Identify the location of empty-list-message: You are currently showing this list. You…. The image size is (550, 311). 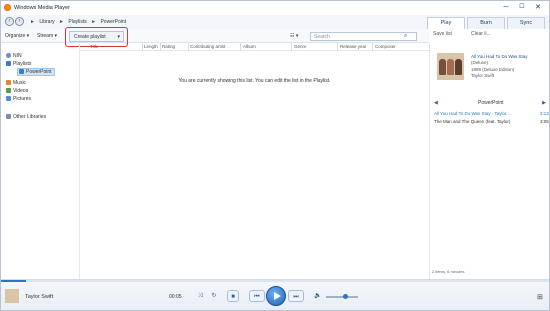
(254, 81).